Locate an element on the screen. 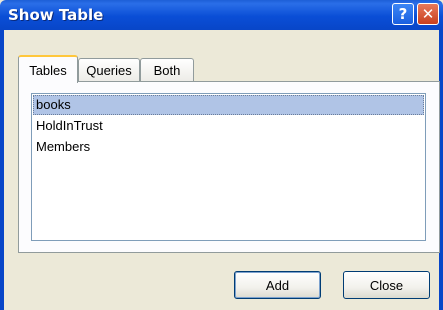 The width and height of the screenshot is (443, 310). tab-queries: Queries is located at coordinates (109, 70).